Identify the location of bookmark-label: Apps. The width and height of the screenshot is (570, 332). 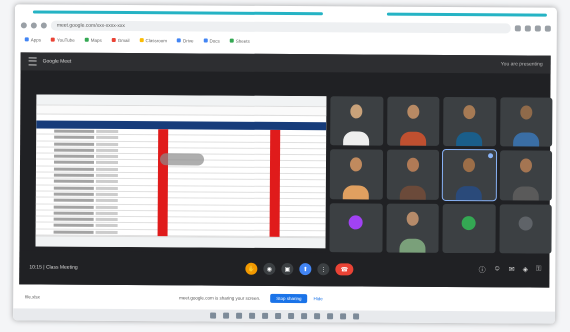
(36, 39).